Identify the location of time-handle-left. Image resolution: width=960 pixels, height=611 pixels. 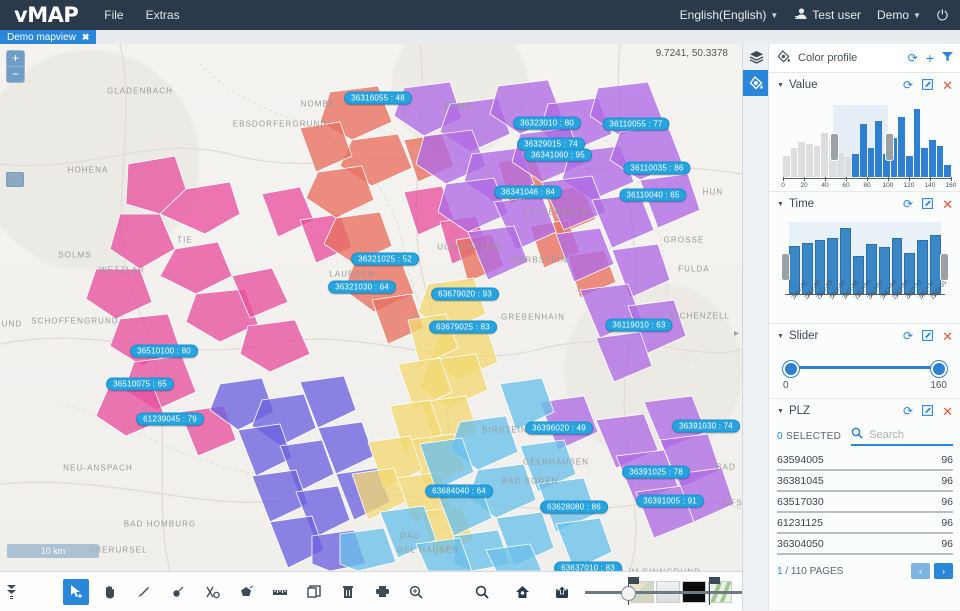
(785, 267).